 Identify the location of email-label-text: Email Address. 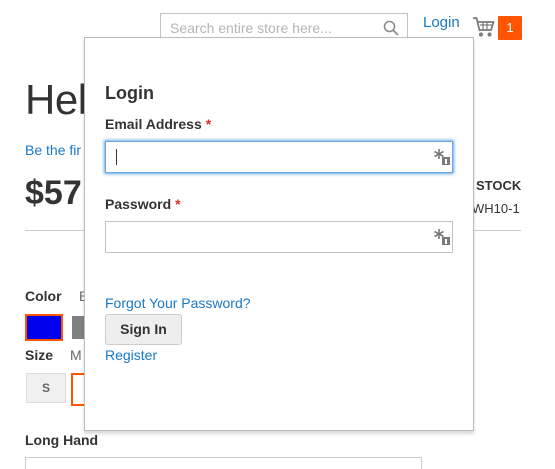
(153, 124).